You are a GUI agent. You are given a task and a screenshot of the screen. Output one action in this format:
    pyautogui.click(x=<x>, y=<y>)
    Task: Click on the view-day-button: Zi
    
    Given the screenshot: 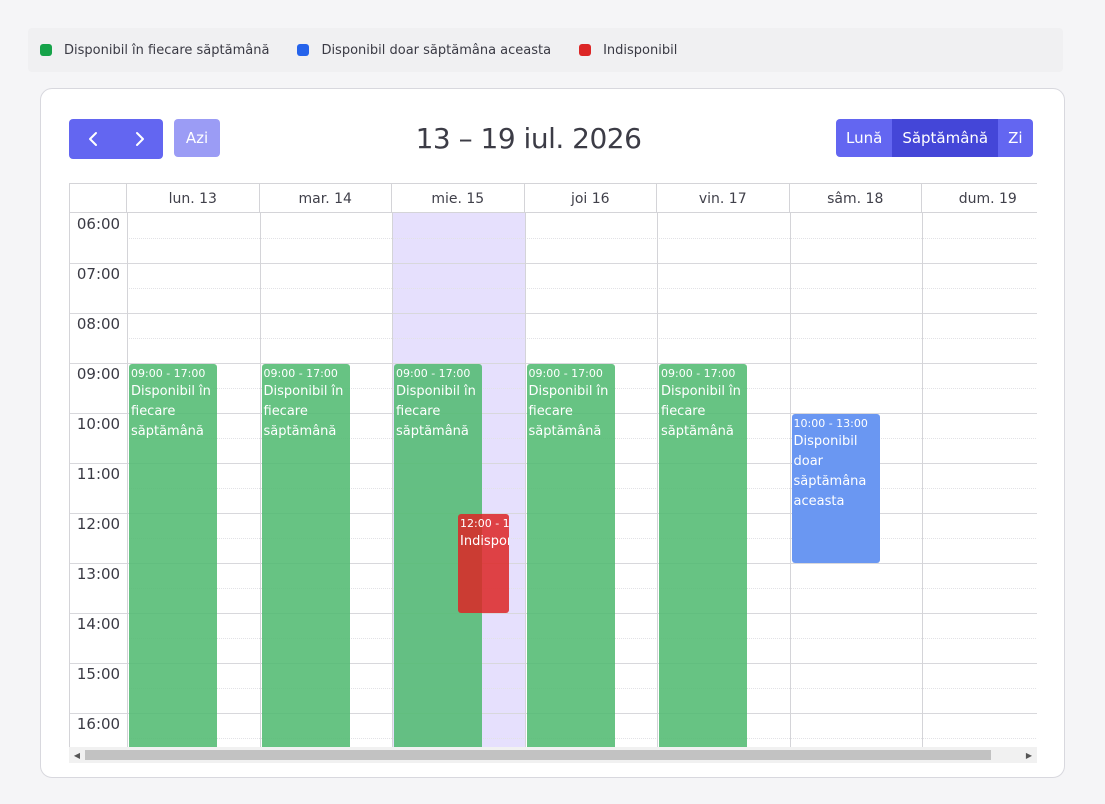 What is the action you would take?
    pyautogui.click(x=1015, y=138)
    